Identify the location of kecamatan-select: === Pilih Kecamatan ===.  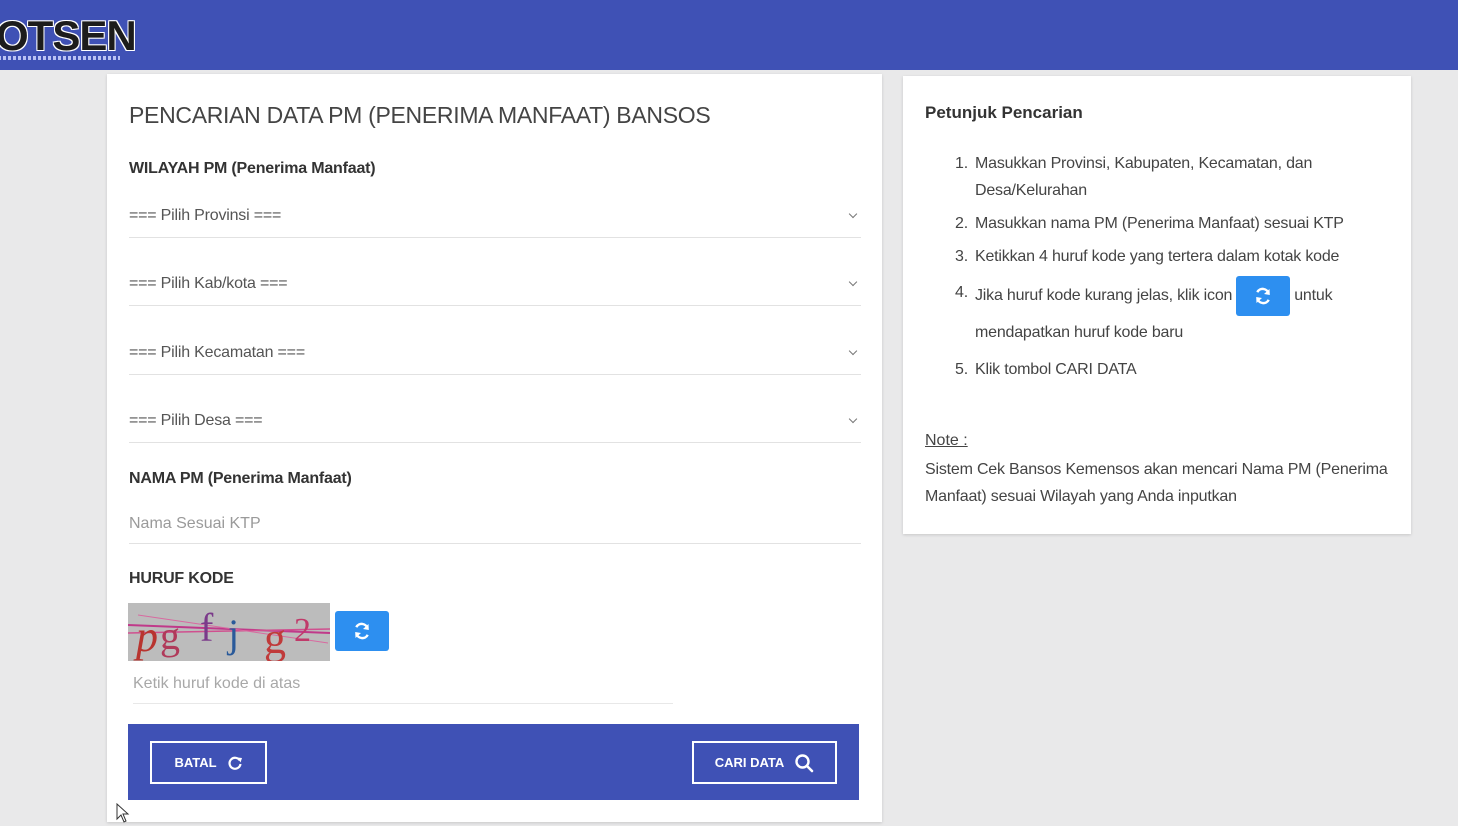
(495, 353).